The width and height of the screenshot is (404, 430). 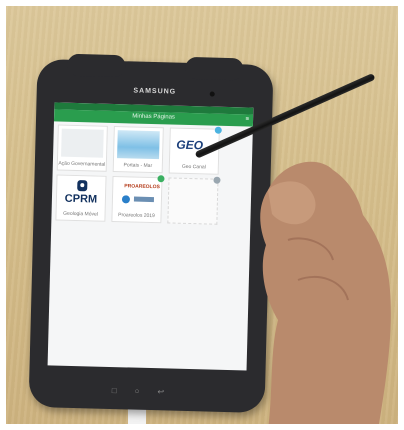 I want to click on tile-label: Geologia Móvel, so click(x=80, y=214).